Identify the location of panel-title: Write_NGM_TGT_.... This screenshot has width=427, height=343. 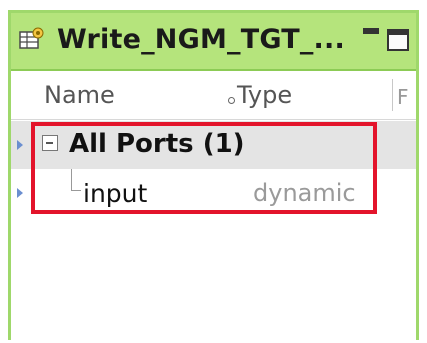
(201, 39).